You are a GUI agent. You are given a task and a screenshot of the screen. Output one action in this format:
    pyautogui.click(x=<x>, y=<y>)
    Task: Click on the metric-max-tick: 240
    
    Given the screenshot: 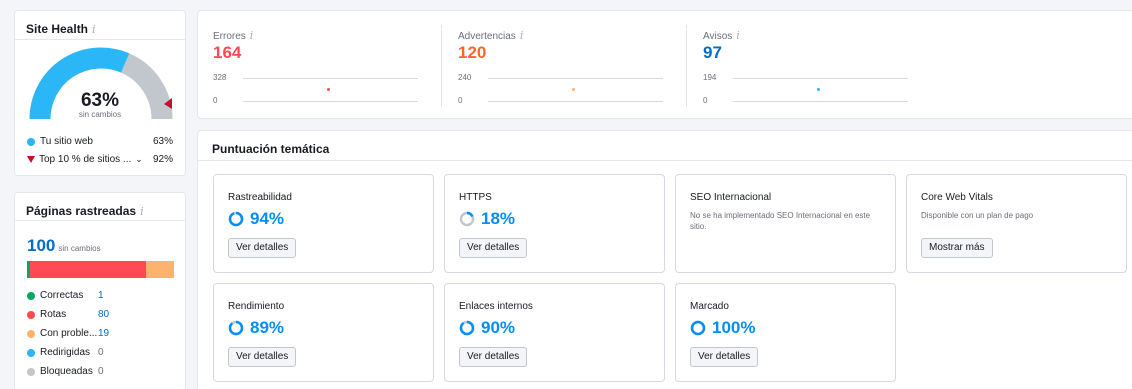 What is the action you would take?
    pyautogui.click(x=465, y=77)
    